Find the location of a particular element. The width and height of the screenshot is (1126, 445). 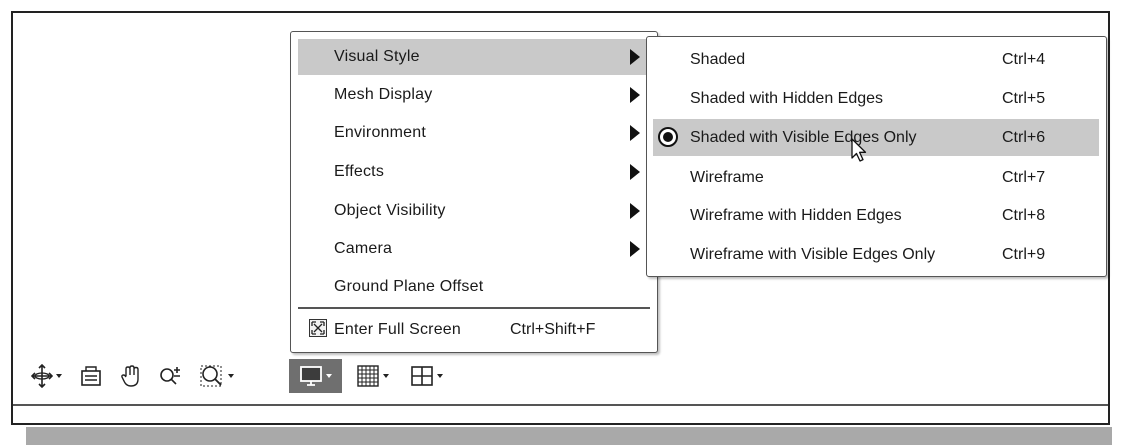

grid-icon is located at coordinates (367, 376).